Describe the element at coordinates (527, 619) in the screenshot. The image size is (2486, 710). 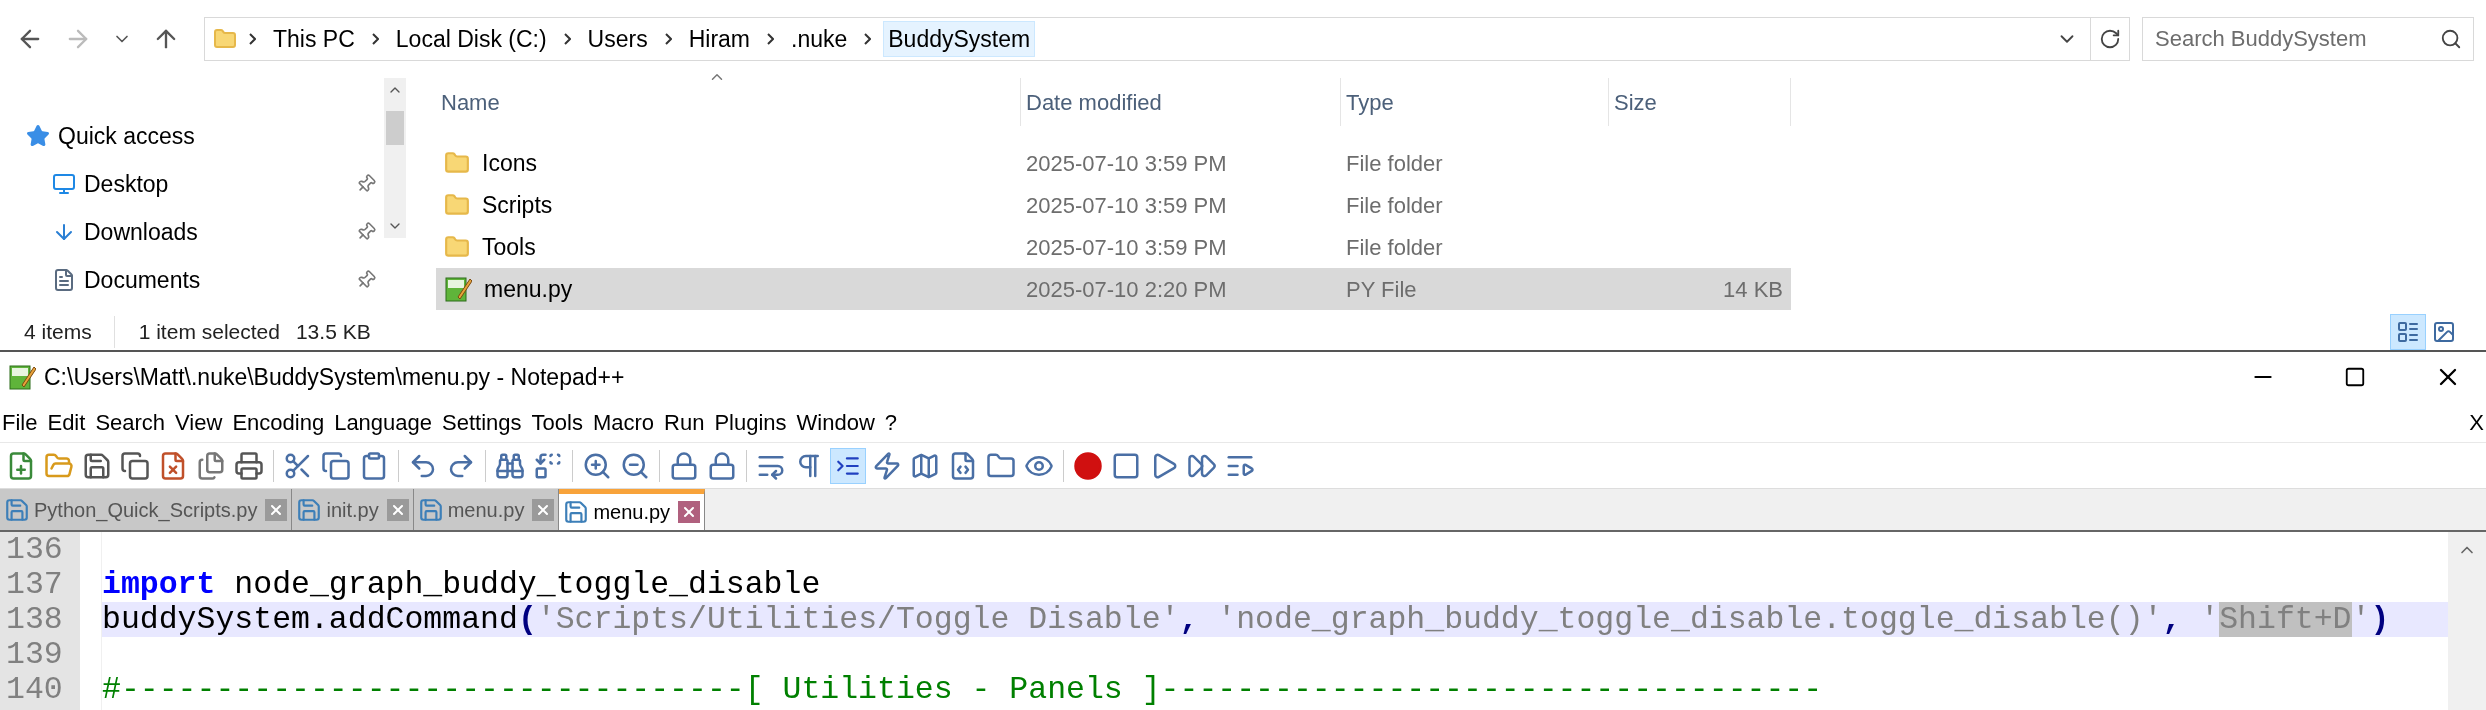
I see `code-token: (` at that location.